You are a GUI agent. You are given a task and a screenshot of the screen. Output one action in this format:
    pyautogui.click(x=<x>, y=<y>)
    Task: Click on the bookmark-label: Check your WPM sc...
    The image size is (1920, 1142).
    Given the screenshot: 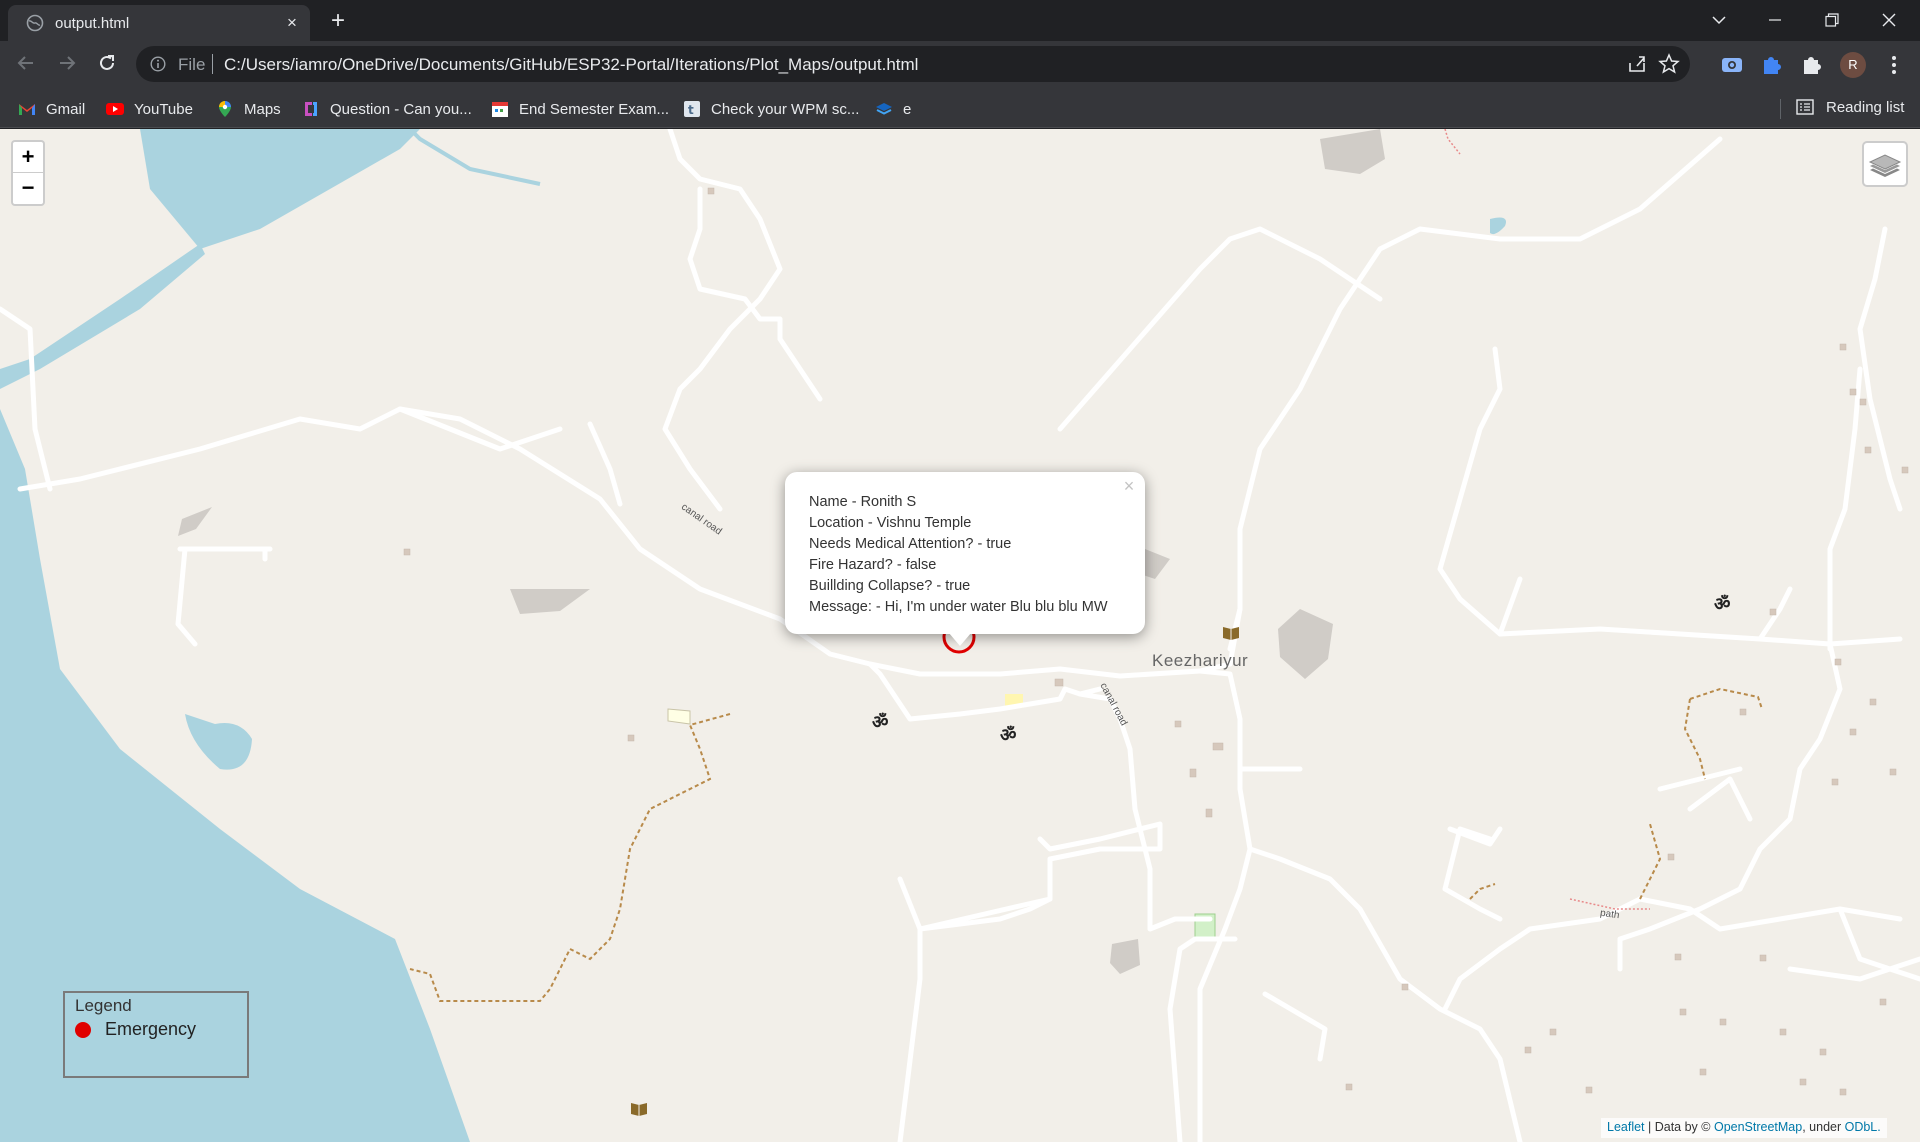 What is the action you would take?
    pyautogui.click(x=785, y=109)
    